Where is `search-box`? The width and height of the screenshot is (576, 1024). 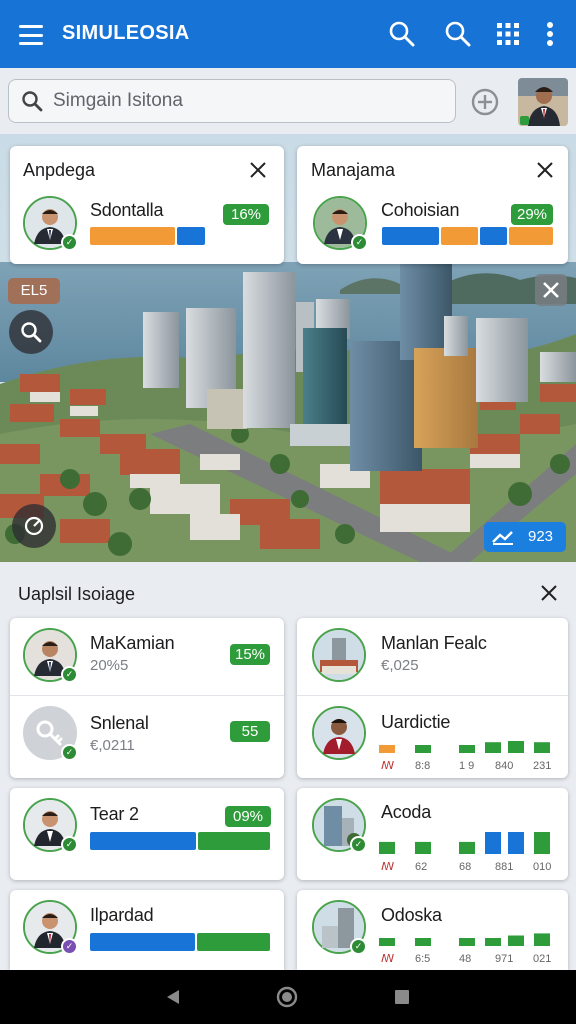
search-box is located at coordinates (232, 101).